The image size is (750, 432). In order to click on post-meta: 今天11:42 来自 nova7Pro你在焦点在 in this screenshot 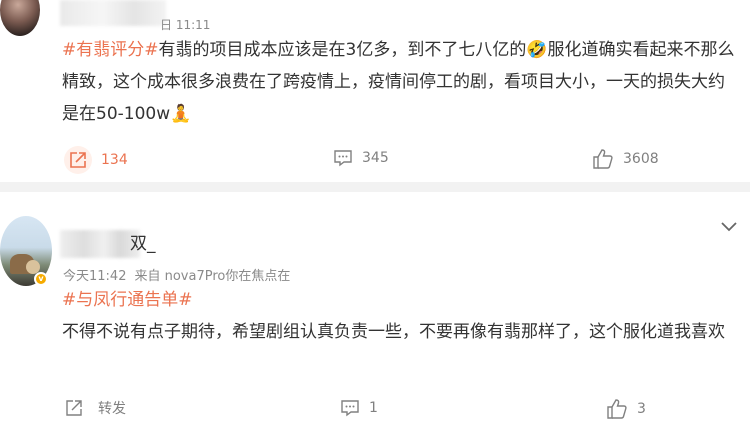, I will do `click(176, 274)`.